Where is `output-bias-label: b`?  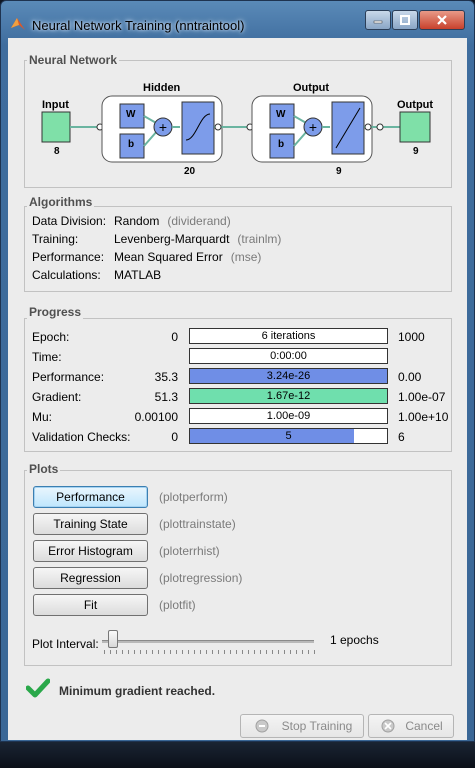
output-bias-label: b is located at coordinates (281, 144).